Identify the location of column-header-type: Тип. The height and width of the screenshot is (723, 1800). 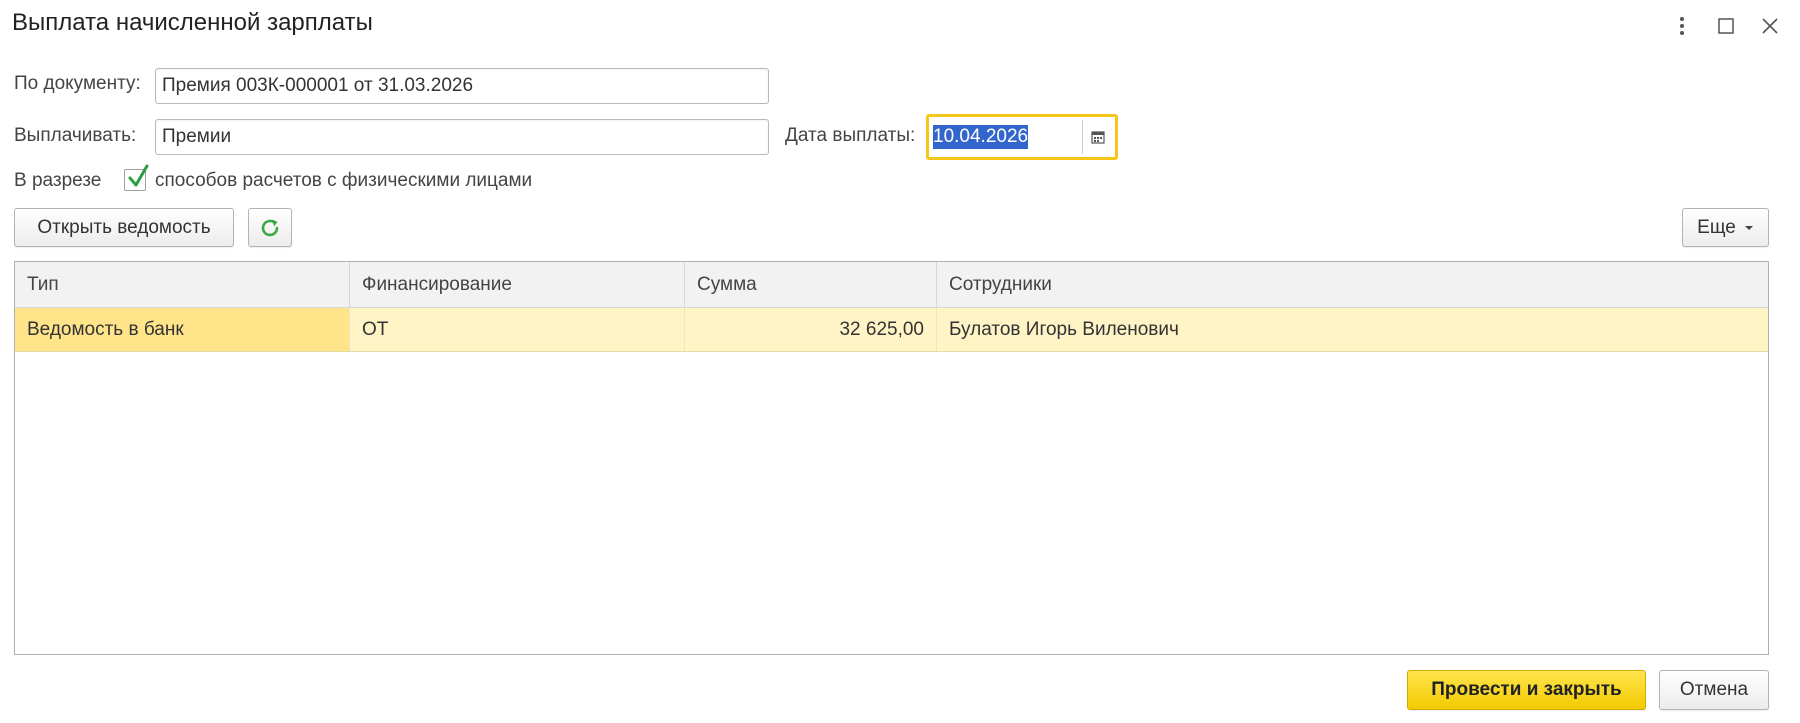
(182, 284).